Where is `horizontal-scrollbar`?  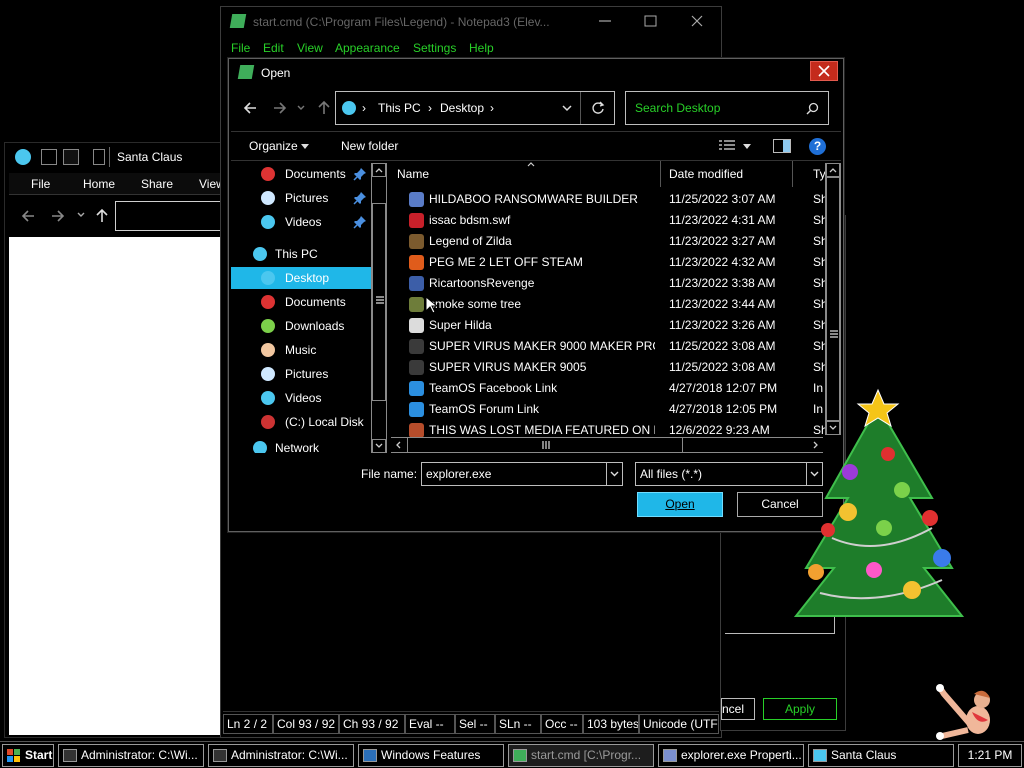 horizontal-scrollbar is located at coordinates (607, 445).